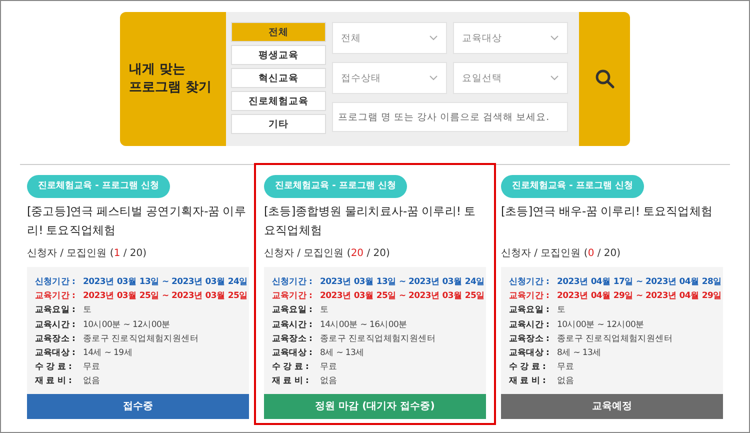 The image size is (750, 433). Describe the element at coordinates (278, 124) in the screenshot. I see `category-tab: 기타` at that location.